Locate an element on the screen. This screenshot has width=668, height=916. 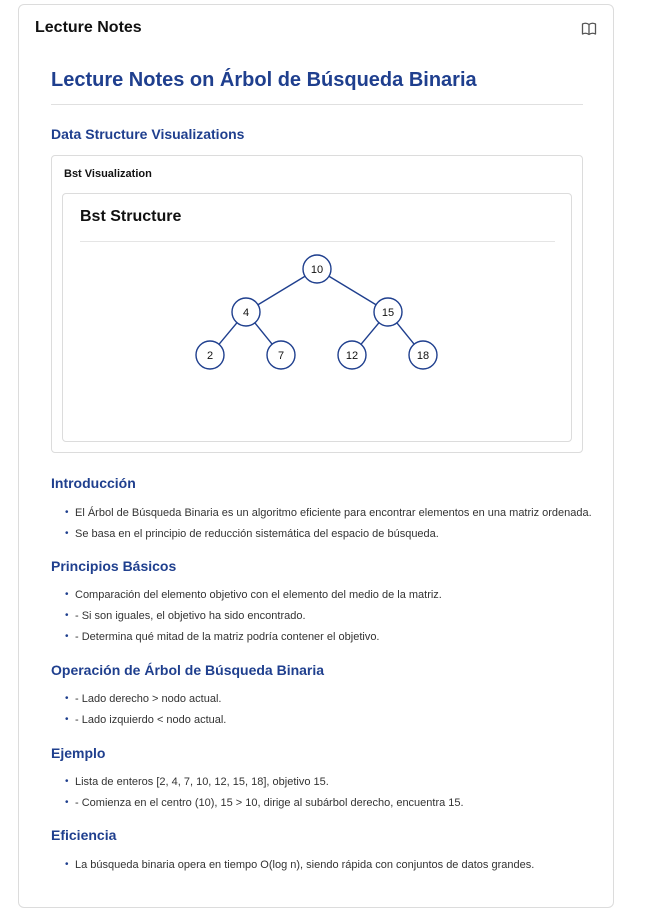
viz-section-title: Data Structure Visualizations is located at coordinates (148, 134).